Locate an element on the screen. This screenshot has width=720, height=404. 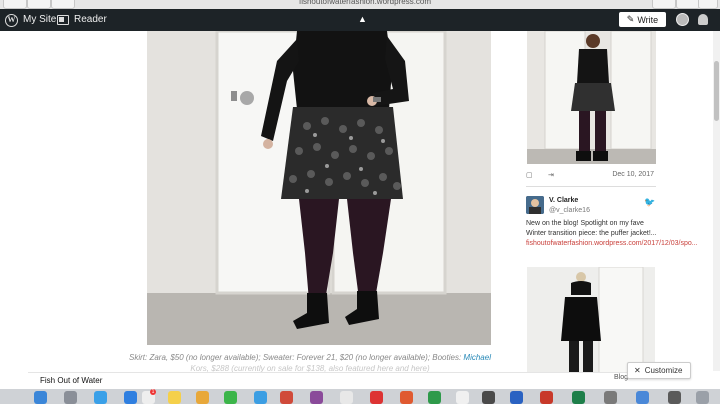
mac-dock: 1 is located at coordinates (360, 396).